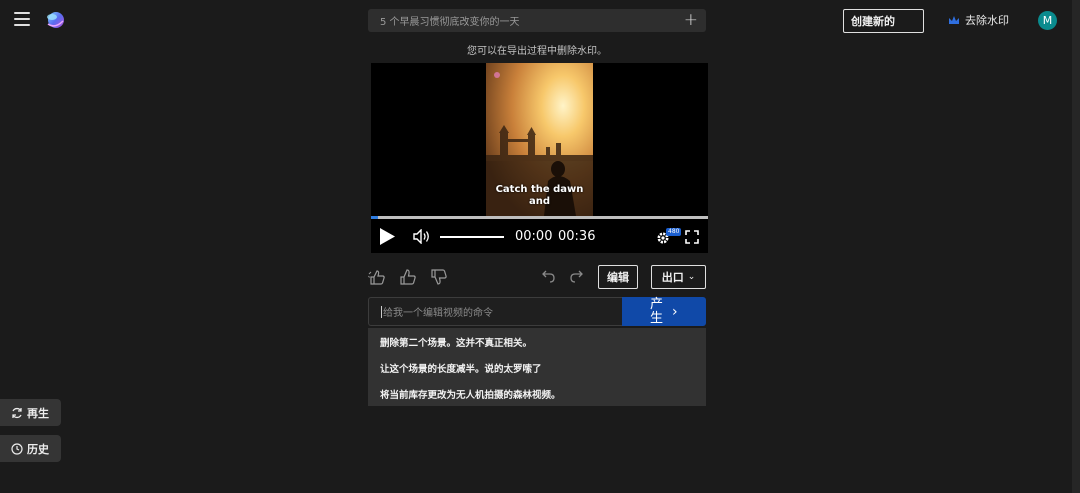  Describe the element at coordinates (22, 19) in the screenshot. I see `hamburger-menu-icon` at that location.